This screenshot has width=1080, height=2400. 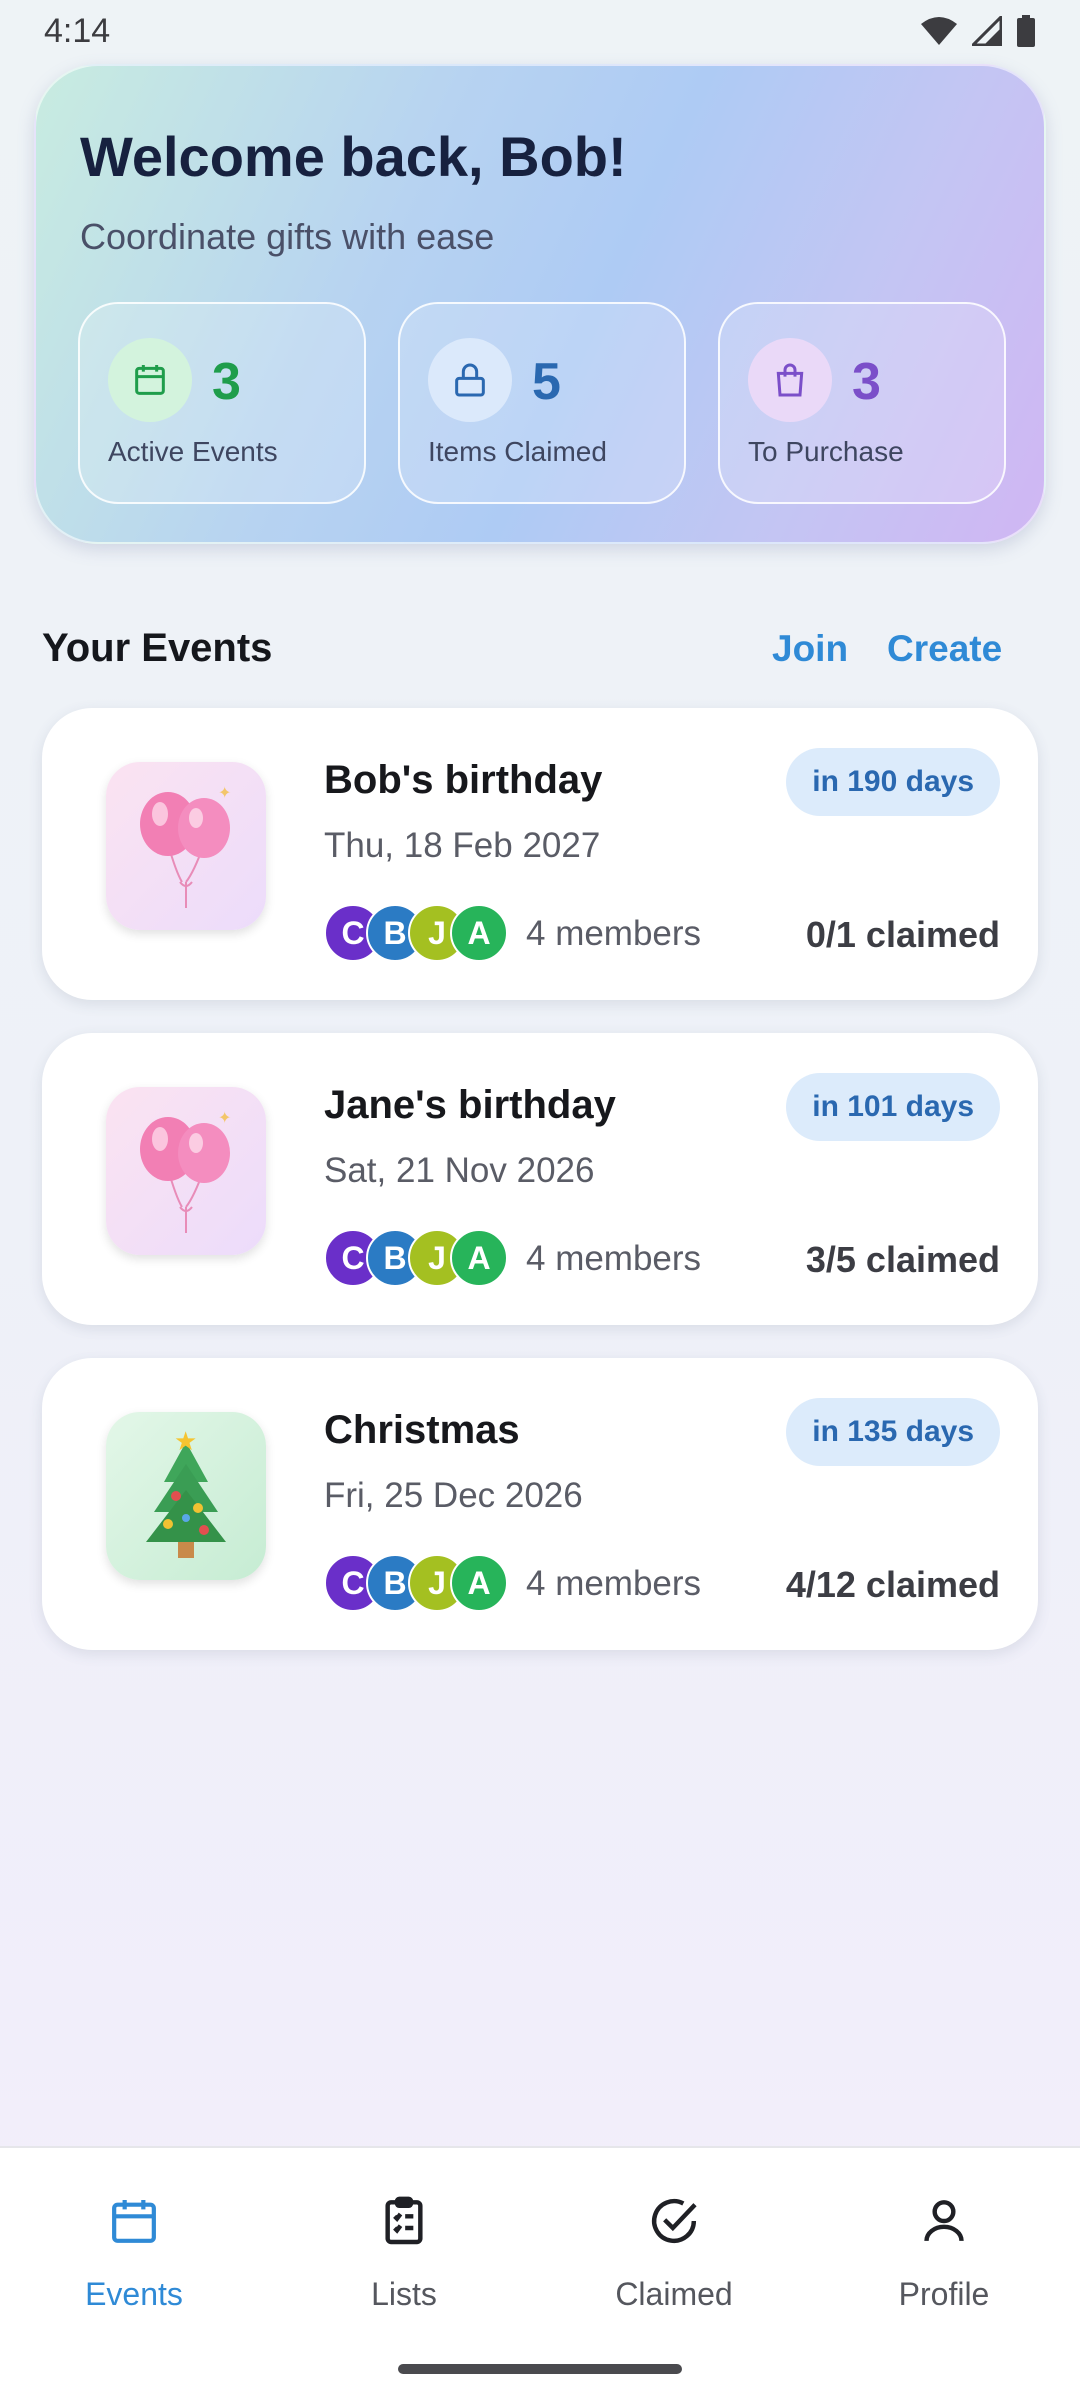 I want to click on countdown-badge: in 135 days, so click(x=893, y=1432).